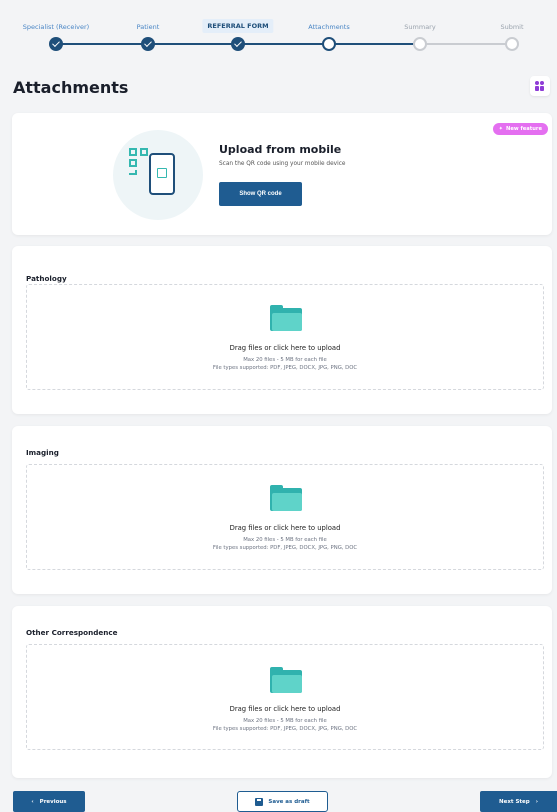 The width and height of the screenshot is (557, 812). What do you see at coordinates (520, 129) in the screenshot?
I see `new-feature-badge: ✦ New feature` at bounding box center [520, 129].